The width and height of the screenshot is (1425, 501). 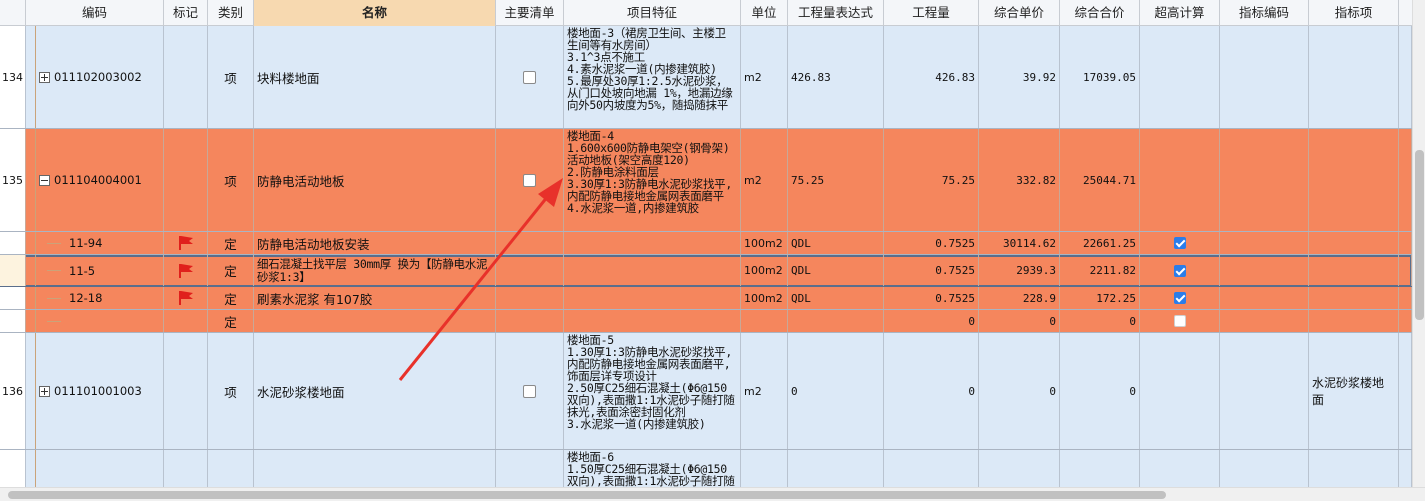 I want to click on horizontal-scrollbar, so click(x=712, y=494).